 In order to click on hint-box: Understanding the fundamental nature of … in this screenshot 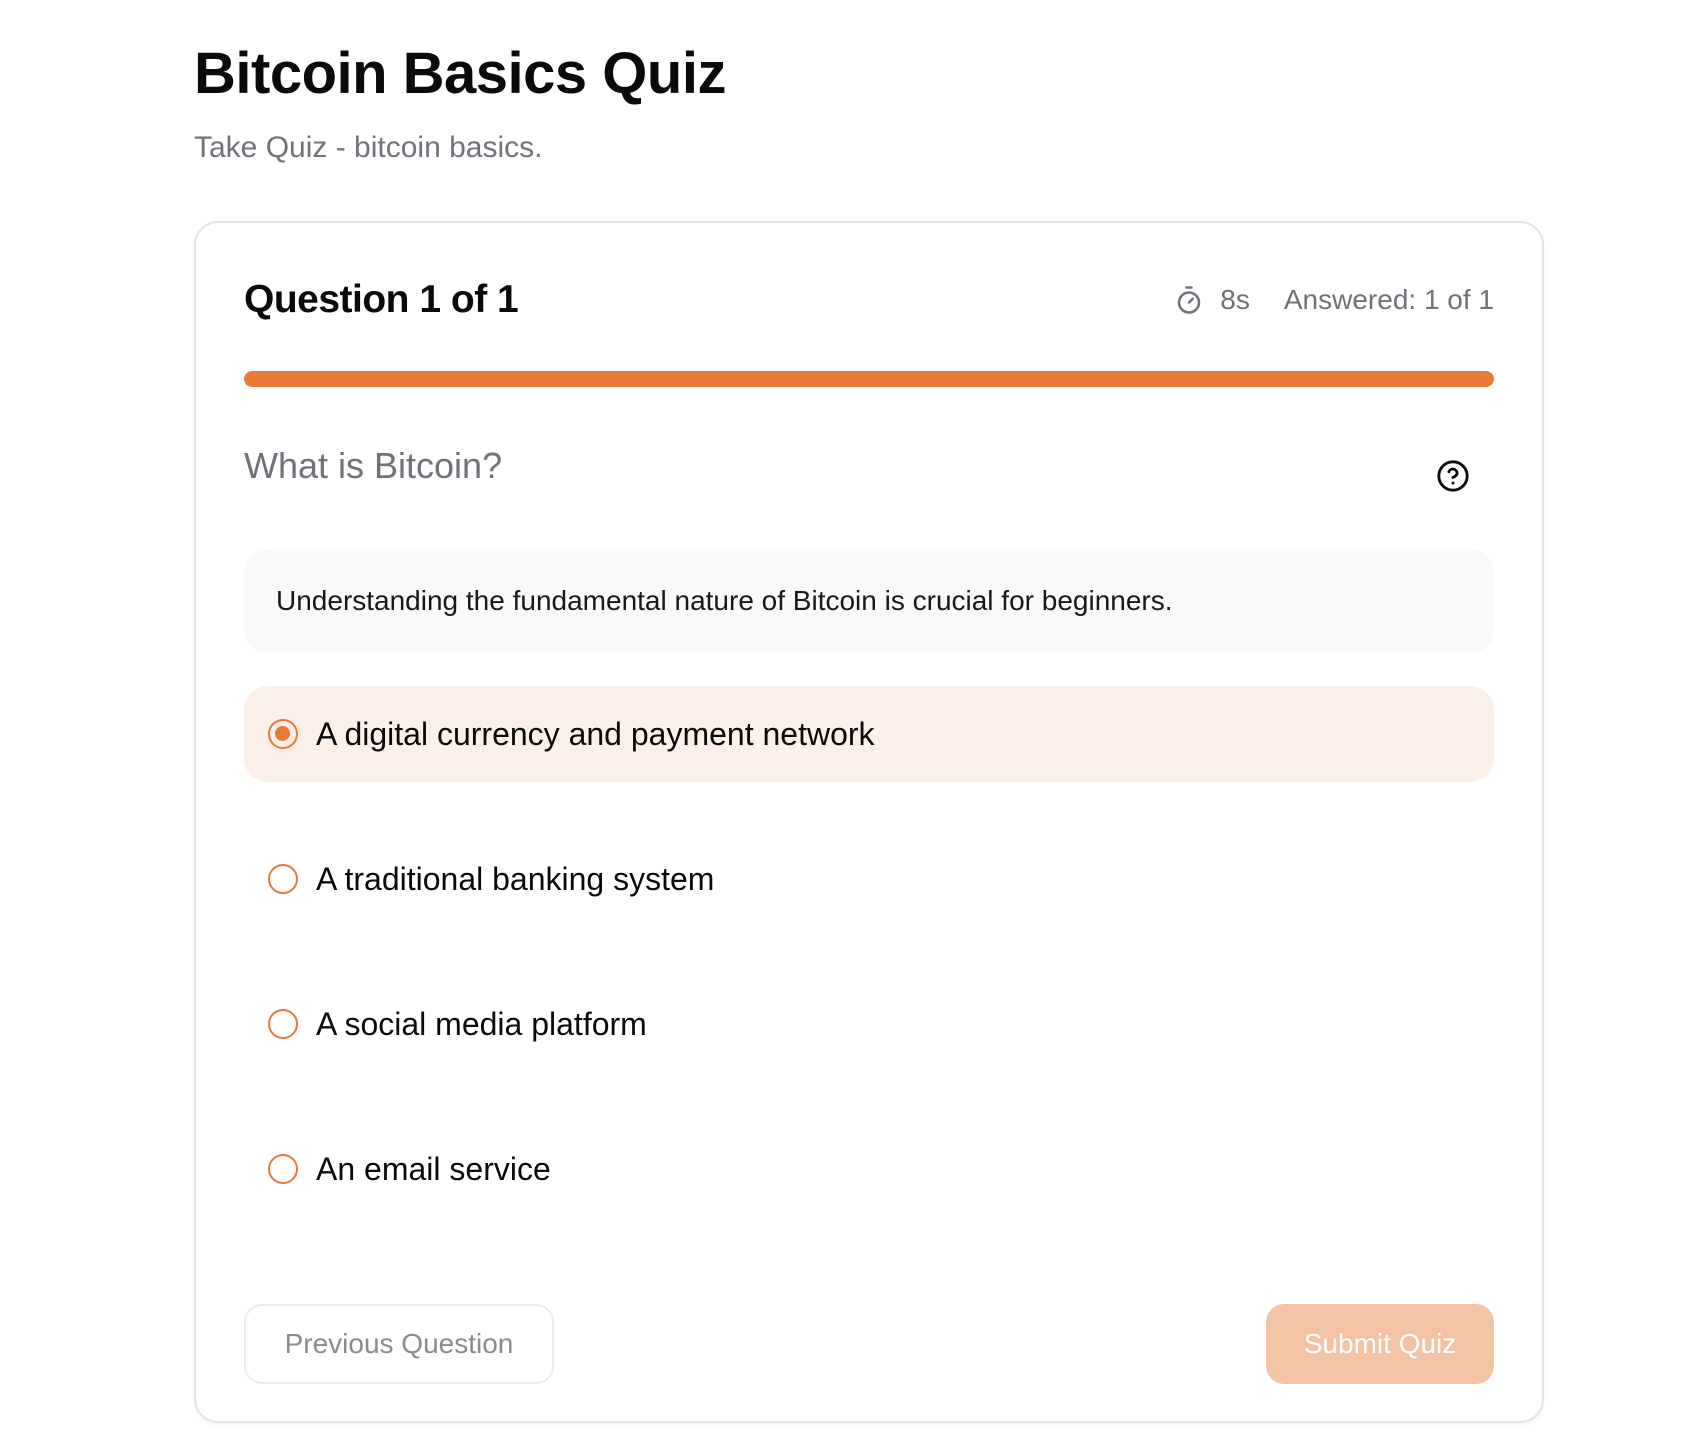, I will do `click(869, 601)`.